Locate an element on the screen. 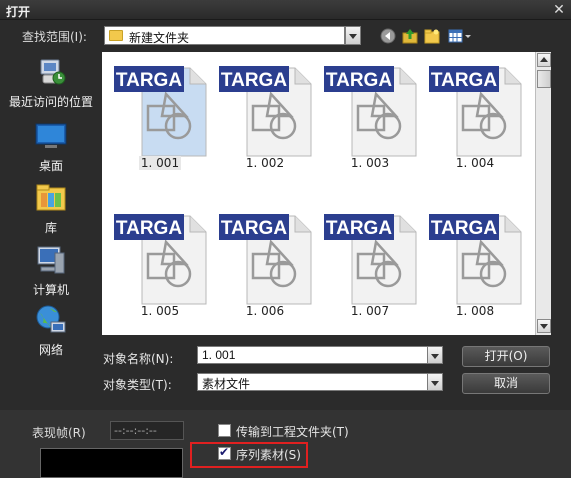 Image resolution: width=571 pixels, height=478 pixels. place-network: 网络 is located at coordinates (51, 331).